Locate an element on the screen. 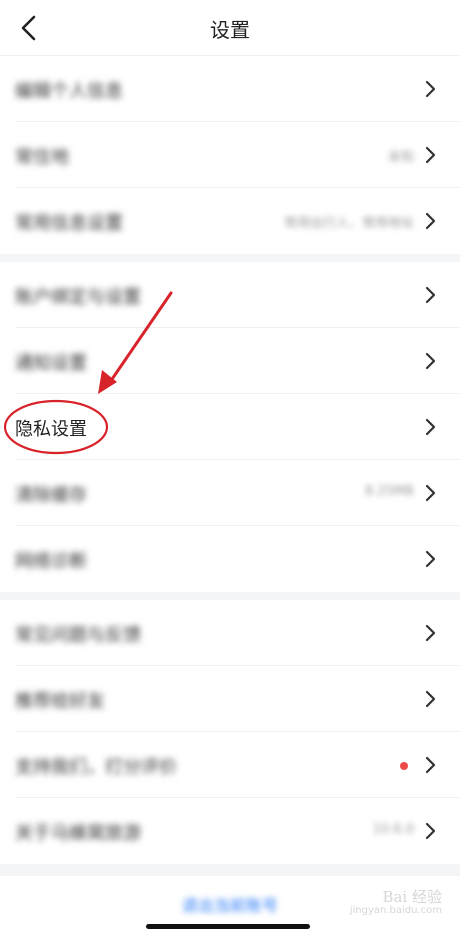  settings-row-label: 常见问题与反馈 is located at coordinates (78, 635).